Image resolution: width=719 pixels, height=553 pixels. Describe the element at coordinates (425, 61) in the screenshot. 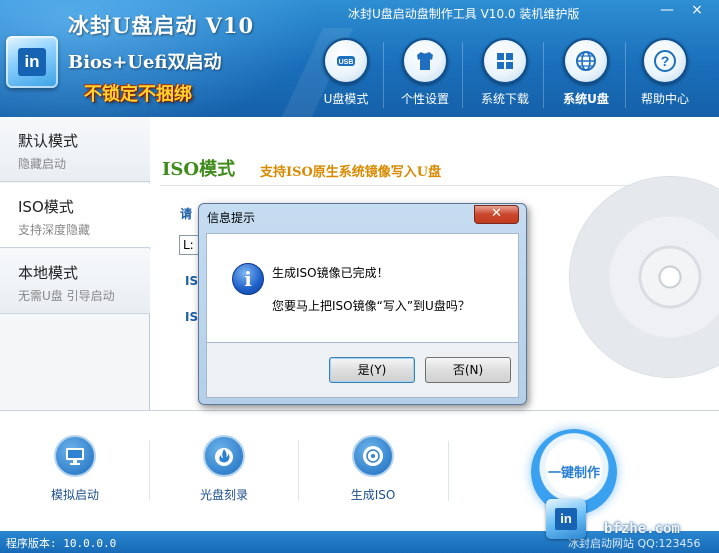

I see `tshirt-icon` at that location.